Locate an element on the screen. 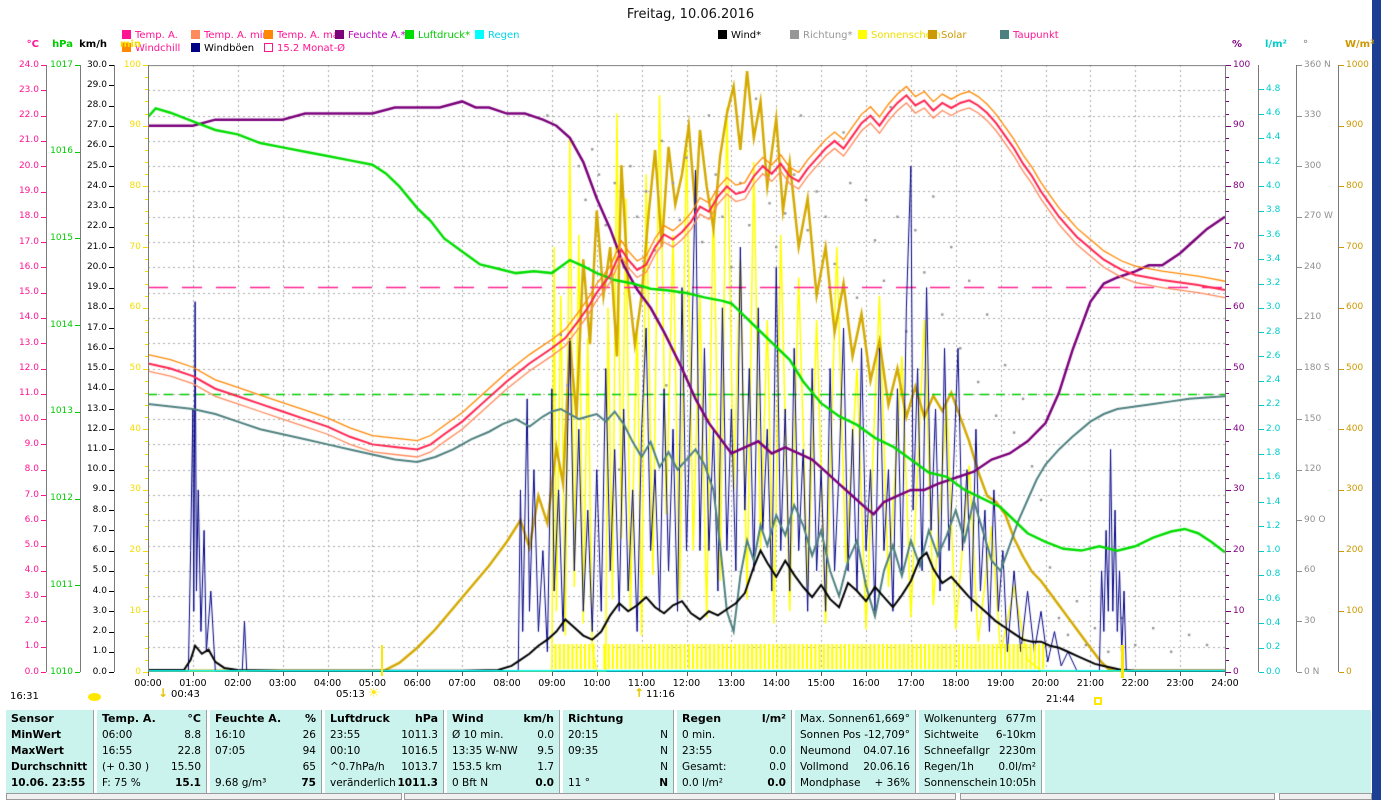  table-cell: l/m² is located at coordinates (773, 718).